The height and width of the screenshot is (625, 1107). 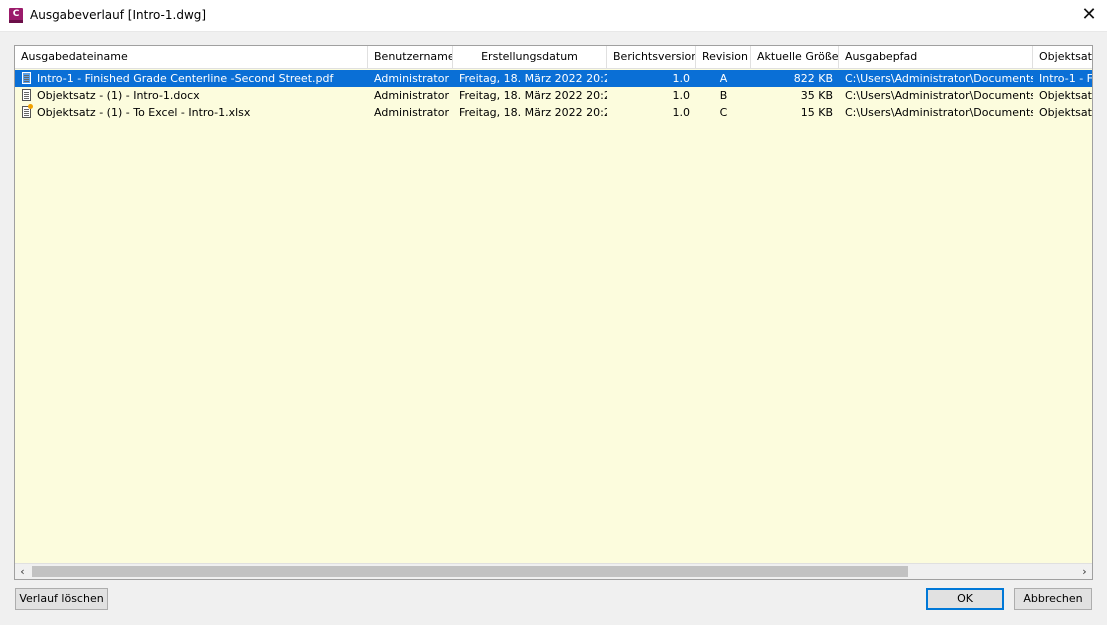 What do you see at coordinates (533, 78) in the screenshot?
I see `cell-creation-date: Freitag, 18. März 2022 20:25` at bounding box center [533, 78].